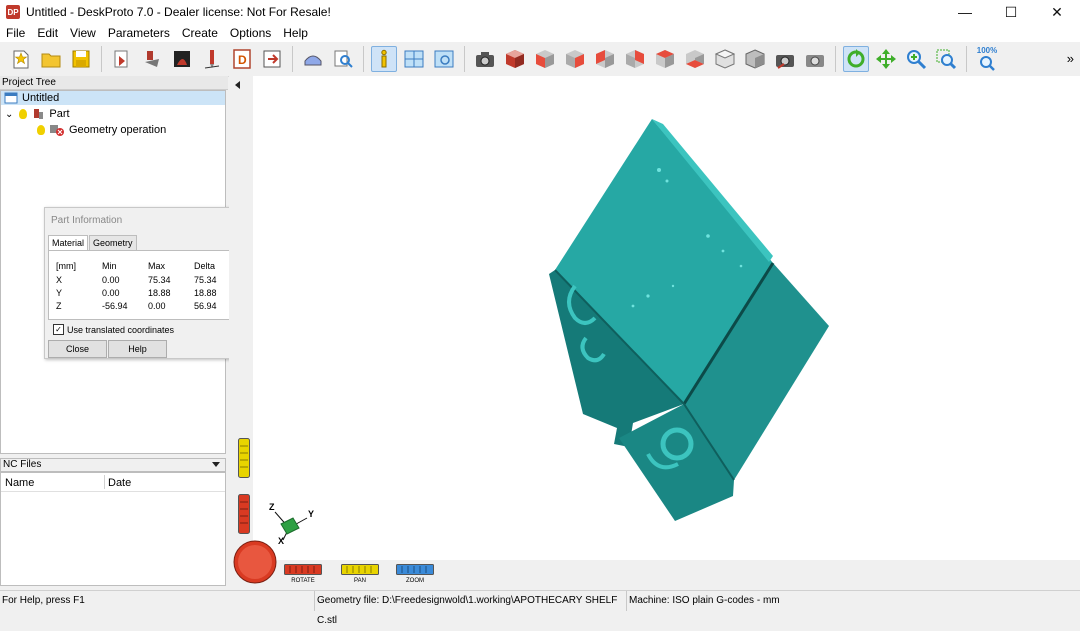  I want to click on status-help-text: For Help, press F1, so click(43, 600).